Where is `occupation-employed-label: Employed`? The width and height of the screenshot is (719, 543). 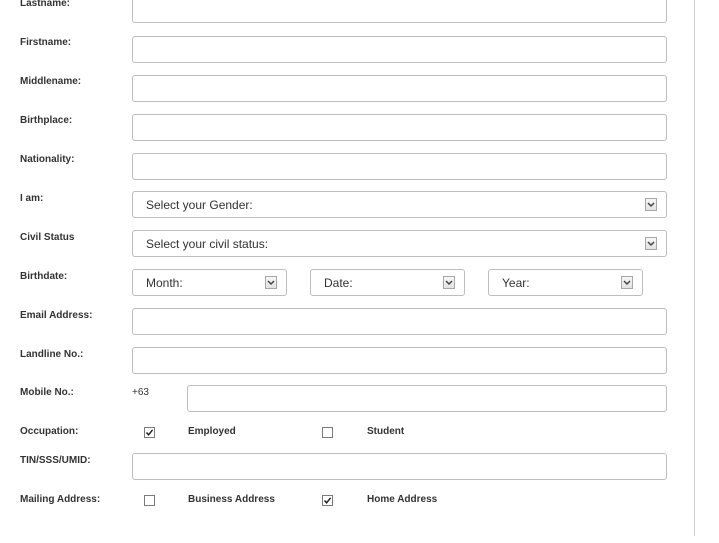 occupation-employed-label: Employed is located at coordinates (212, 431).